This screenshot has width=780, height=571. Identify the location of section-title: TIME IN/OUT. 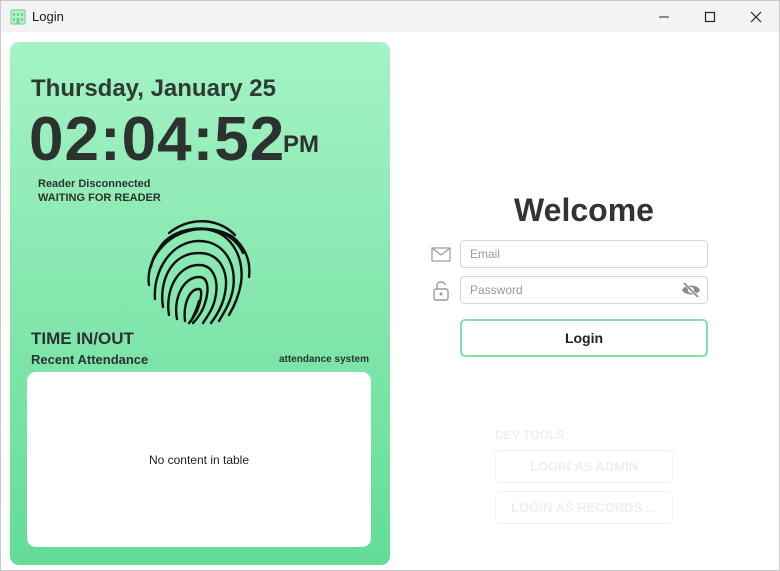
(82, 338).